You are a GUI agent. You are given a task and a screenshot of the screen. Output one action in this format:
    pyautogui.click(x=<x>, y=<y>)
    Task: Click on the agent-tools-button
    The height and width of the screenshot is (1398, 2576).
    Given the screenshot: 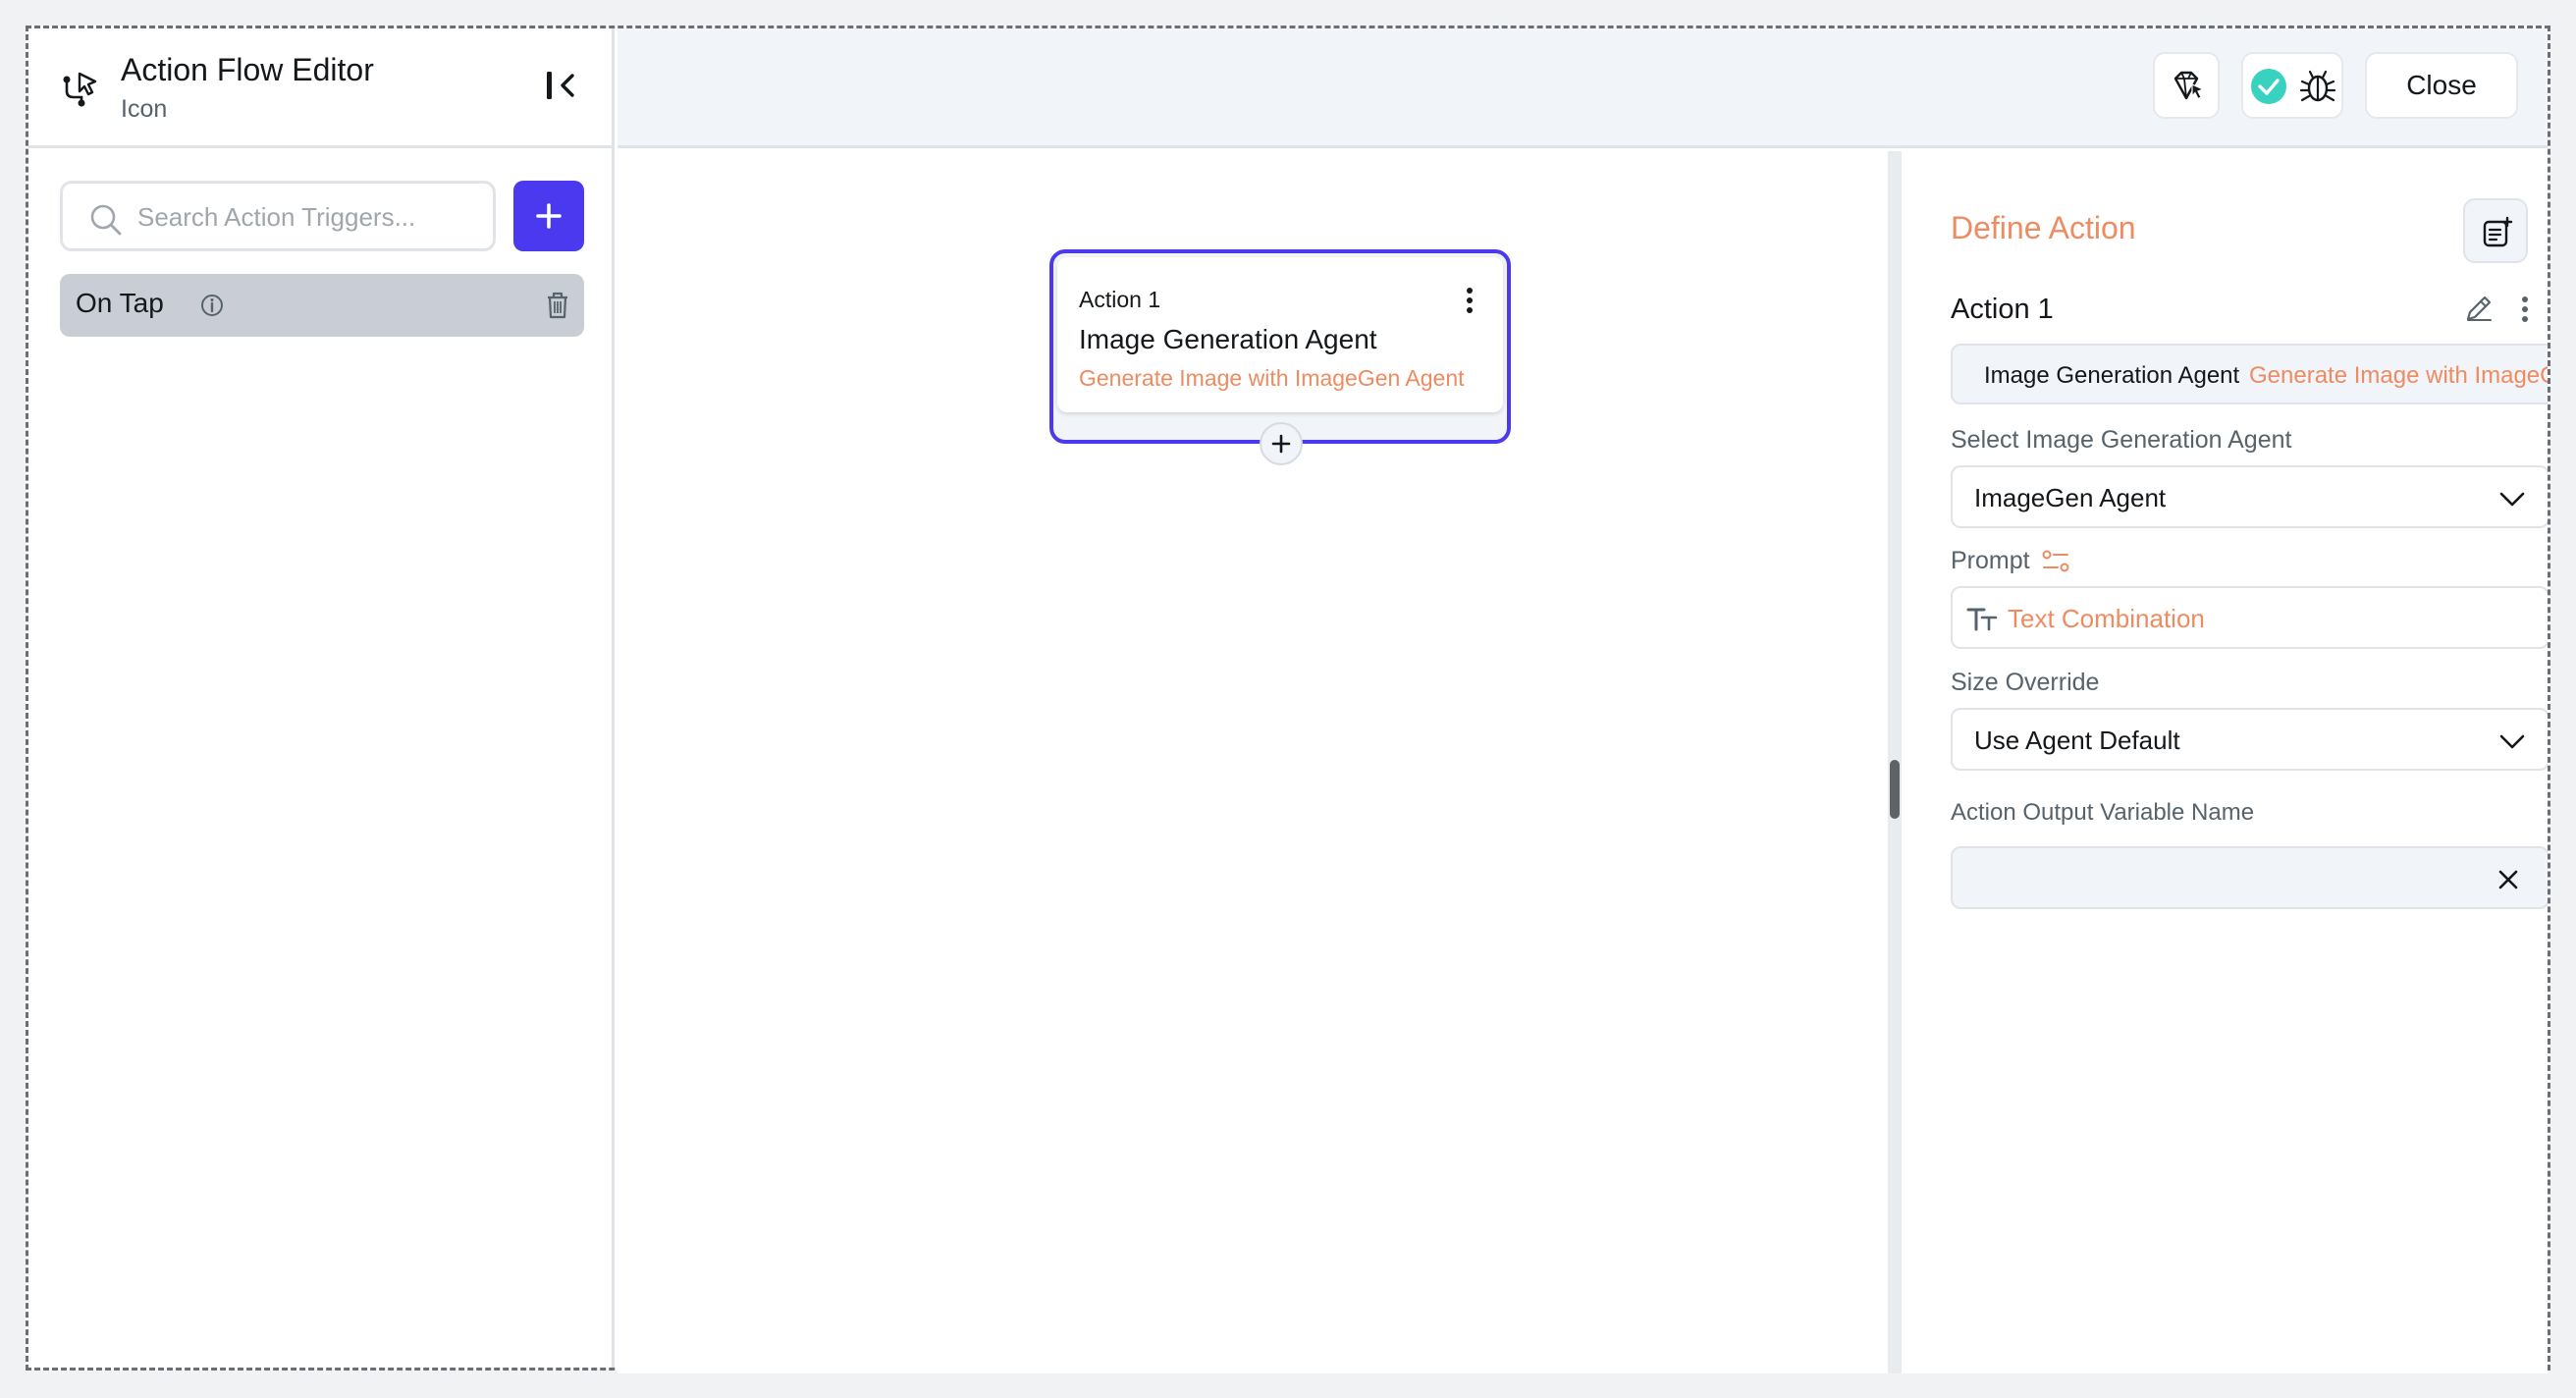 What is the action you would take?
    pyautogui.click(x=2186, y=86)
    